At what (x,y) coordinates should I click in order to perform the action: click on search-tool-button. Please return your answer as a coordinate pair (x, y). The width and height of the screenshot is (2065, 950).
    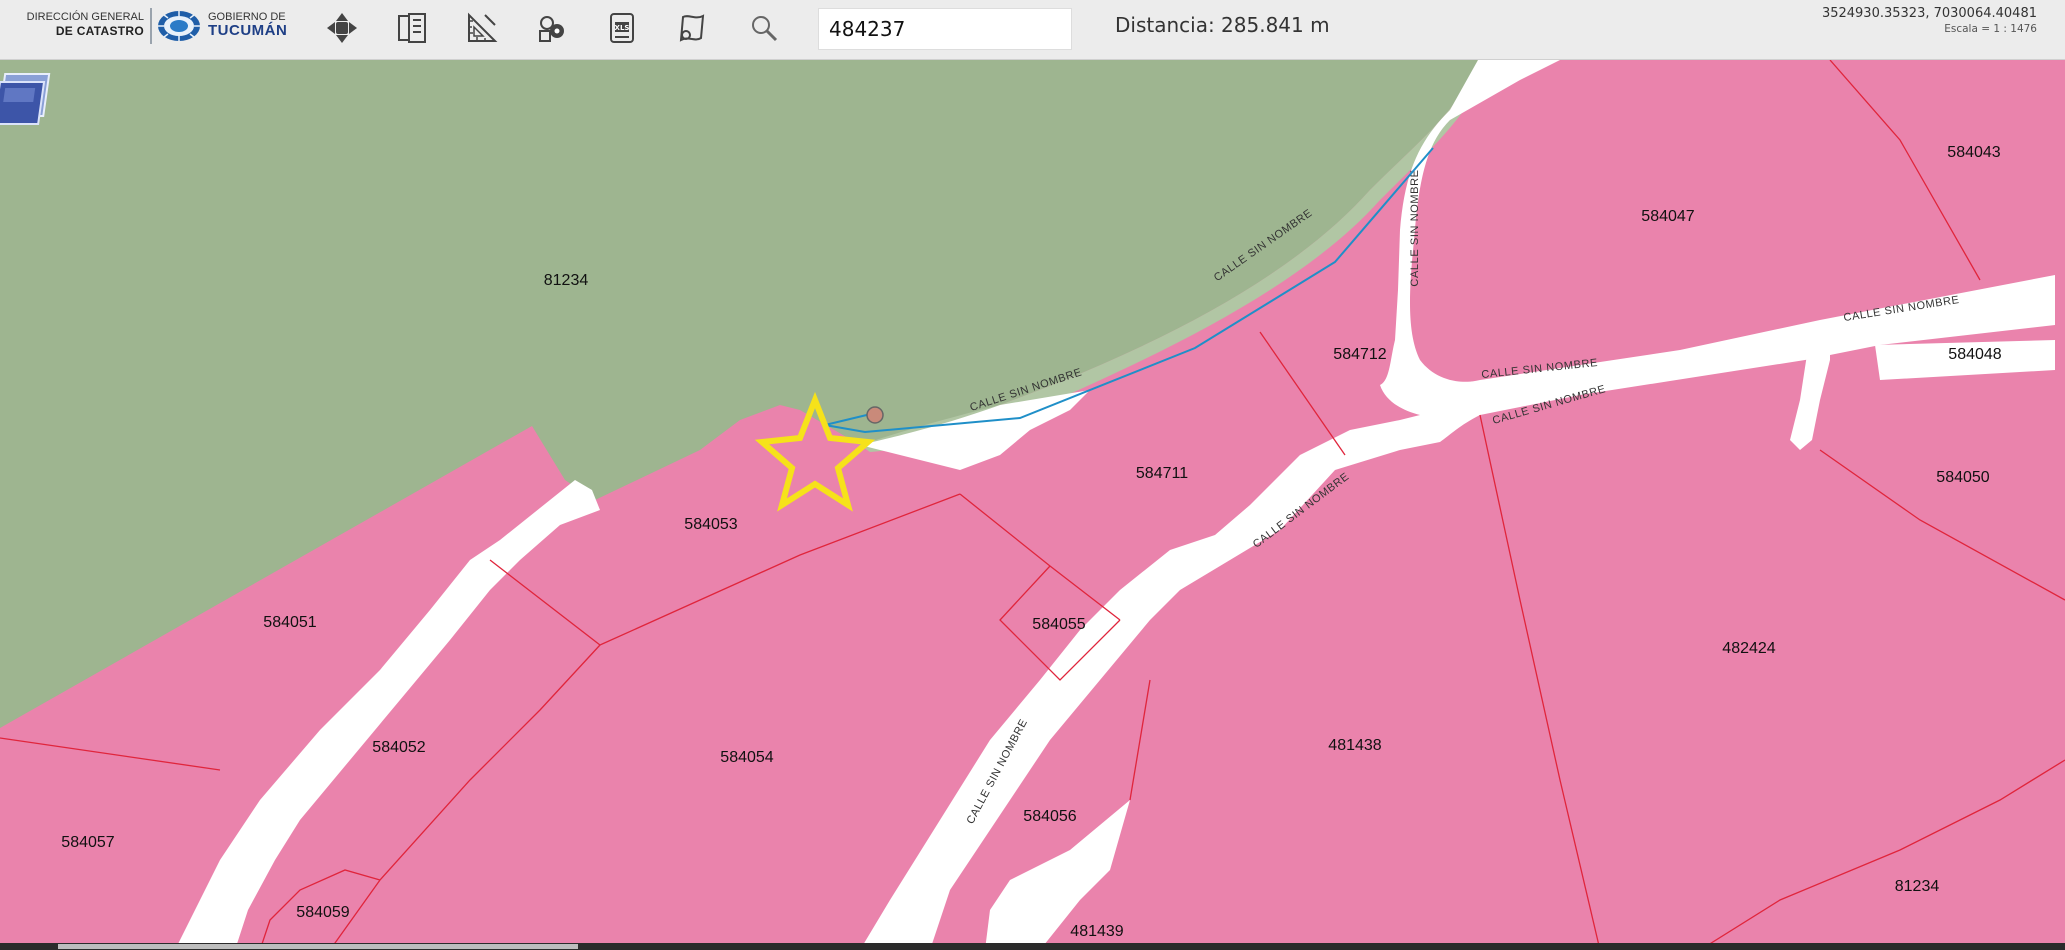
    Looking at the image, I should click on (764, 28).